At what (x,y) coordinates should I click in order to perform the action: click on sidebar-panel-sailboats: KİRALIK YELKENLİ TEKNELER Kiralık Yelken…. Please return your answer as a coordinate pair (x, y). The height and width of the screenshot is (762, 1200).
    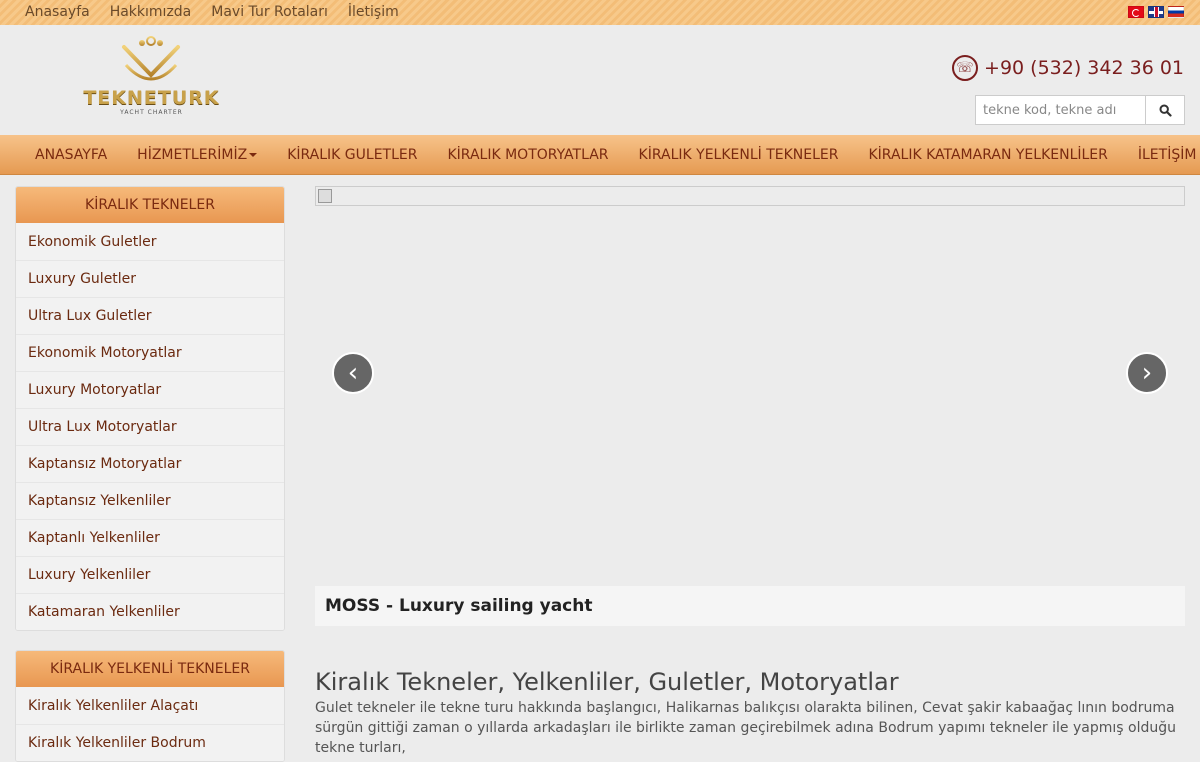
    Looking at the image, I should click on (150, 706).